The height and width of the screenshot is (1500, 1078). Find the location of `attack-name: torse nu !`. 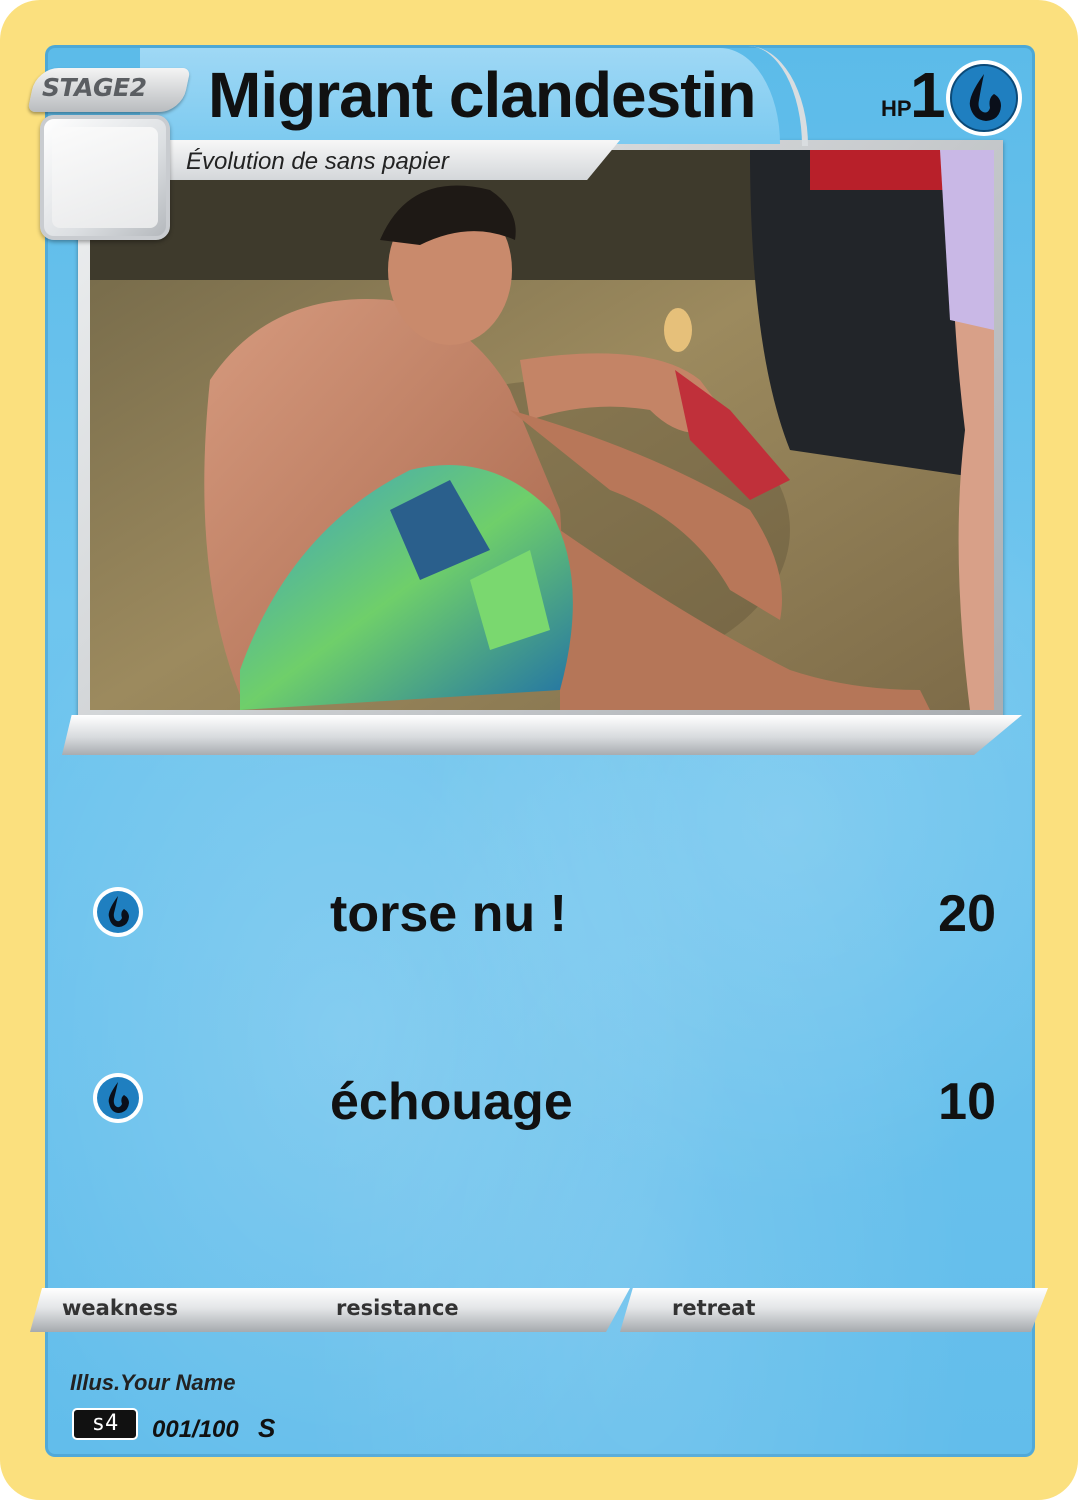

attack-name: torse nu ! is located at coordinates (448, 914).